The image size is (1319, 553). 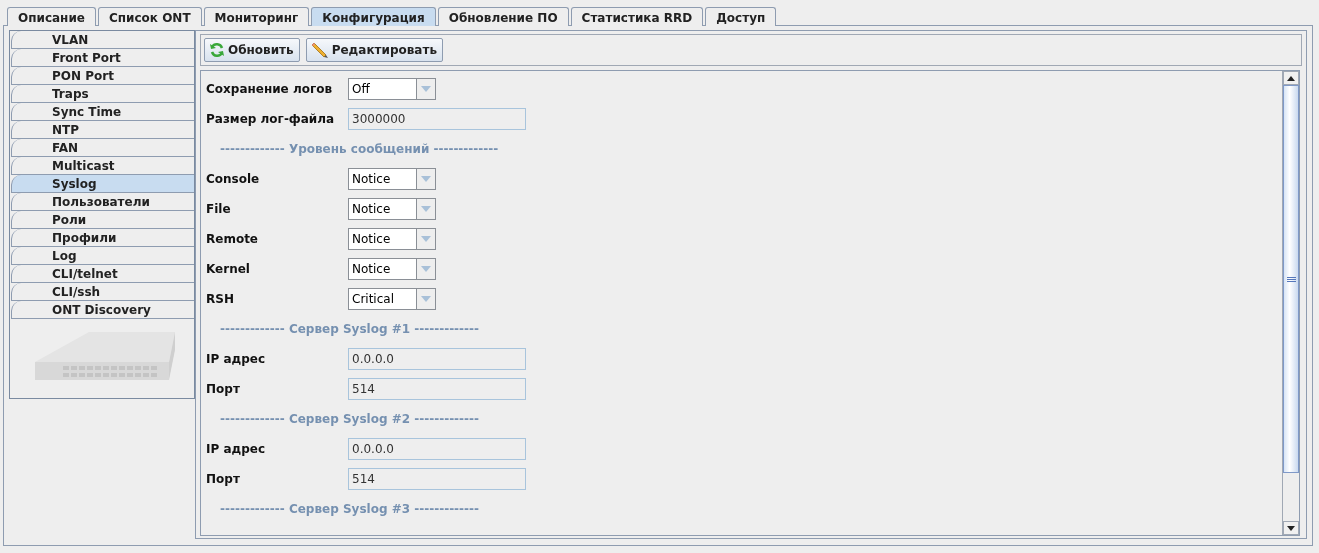 What do you see at coordinates (233, 179) in the screenshot?
I see `field-label: Console` at bounding box center [233, 179].